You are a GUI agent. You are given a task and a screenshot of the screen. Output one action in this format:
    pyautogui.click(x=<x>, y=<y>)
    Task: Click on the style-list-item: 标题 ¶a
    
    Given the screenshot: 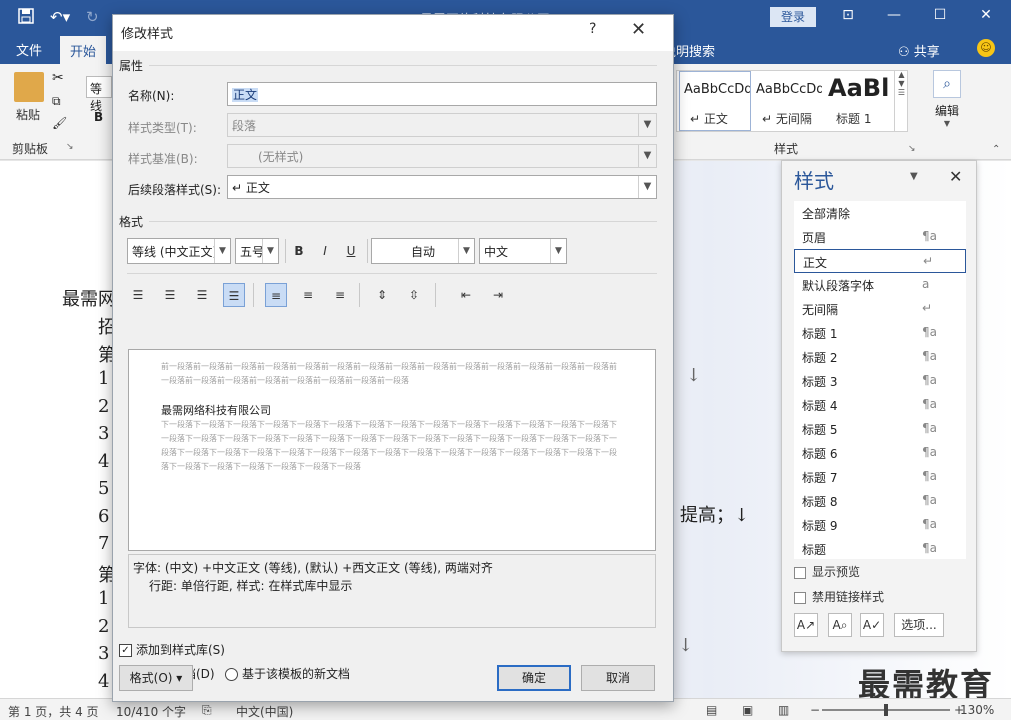 What is the action you would take?
    pyautogui.click(x=880, y=548)
    